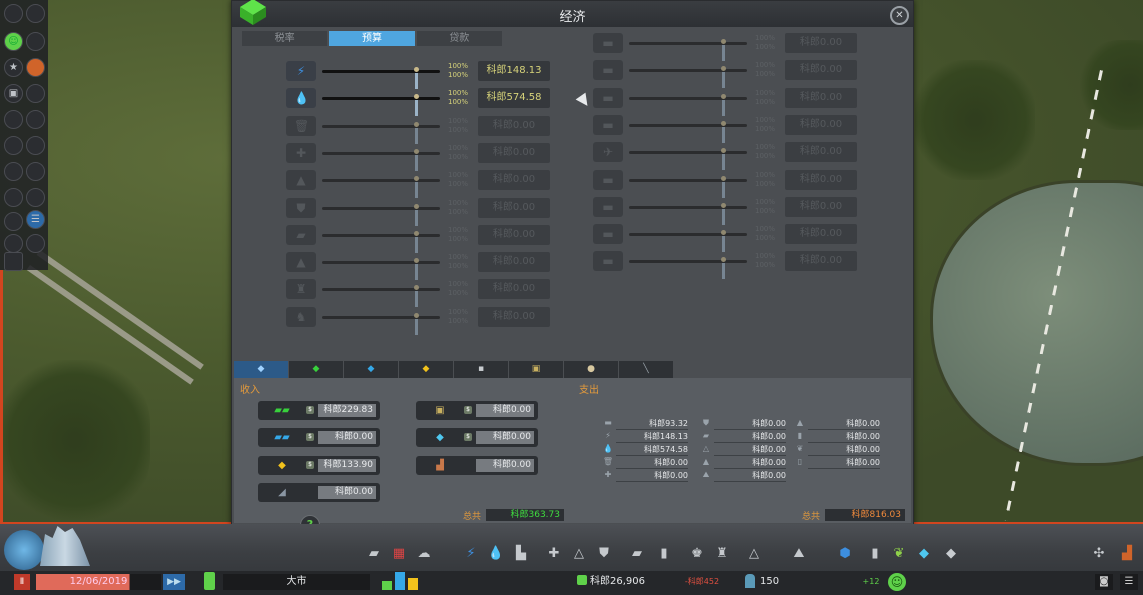 Image resolution: width=1143 pixels, height=595 pixels. What do you see at coordinates (426, 369) in the screenshot?
I see `subtab-industrial: ◆` at bounding box center [426, 369].